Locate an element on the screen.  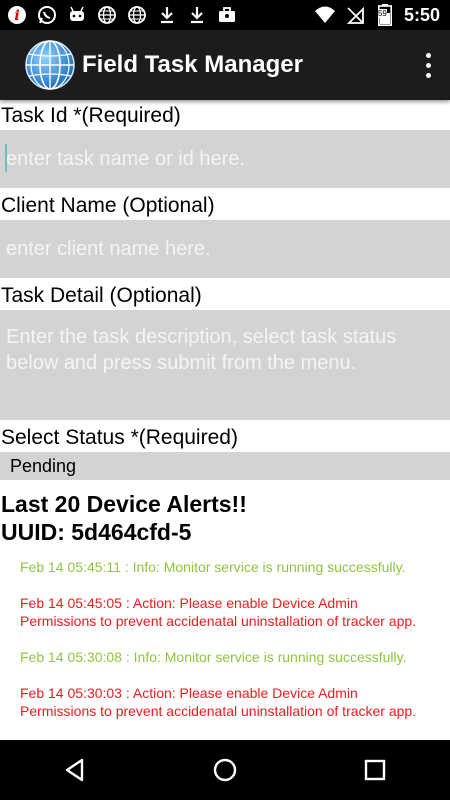
task-detail-label: Task Detail (Optional) is located at coordinates (101, 295).